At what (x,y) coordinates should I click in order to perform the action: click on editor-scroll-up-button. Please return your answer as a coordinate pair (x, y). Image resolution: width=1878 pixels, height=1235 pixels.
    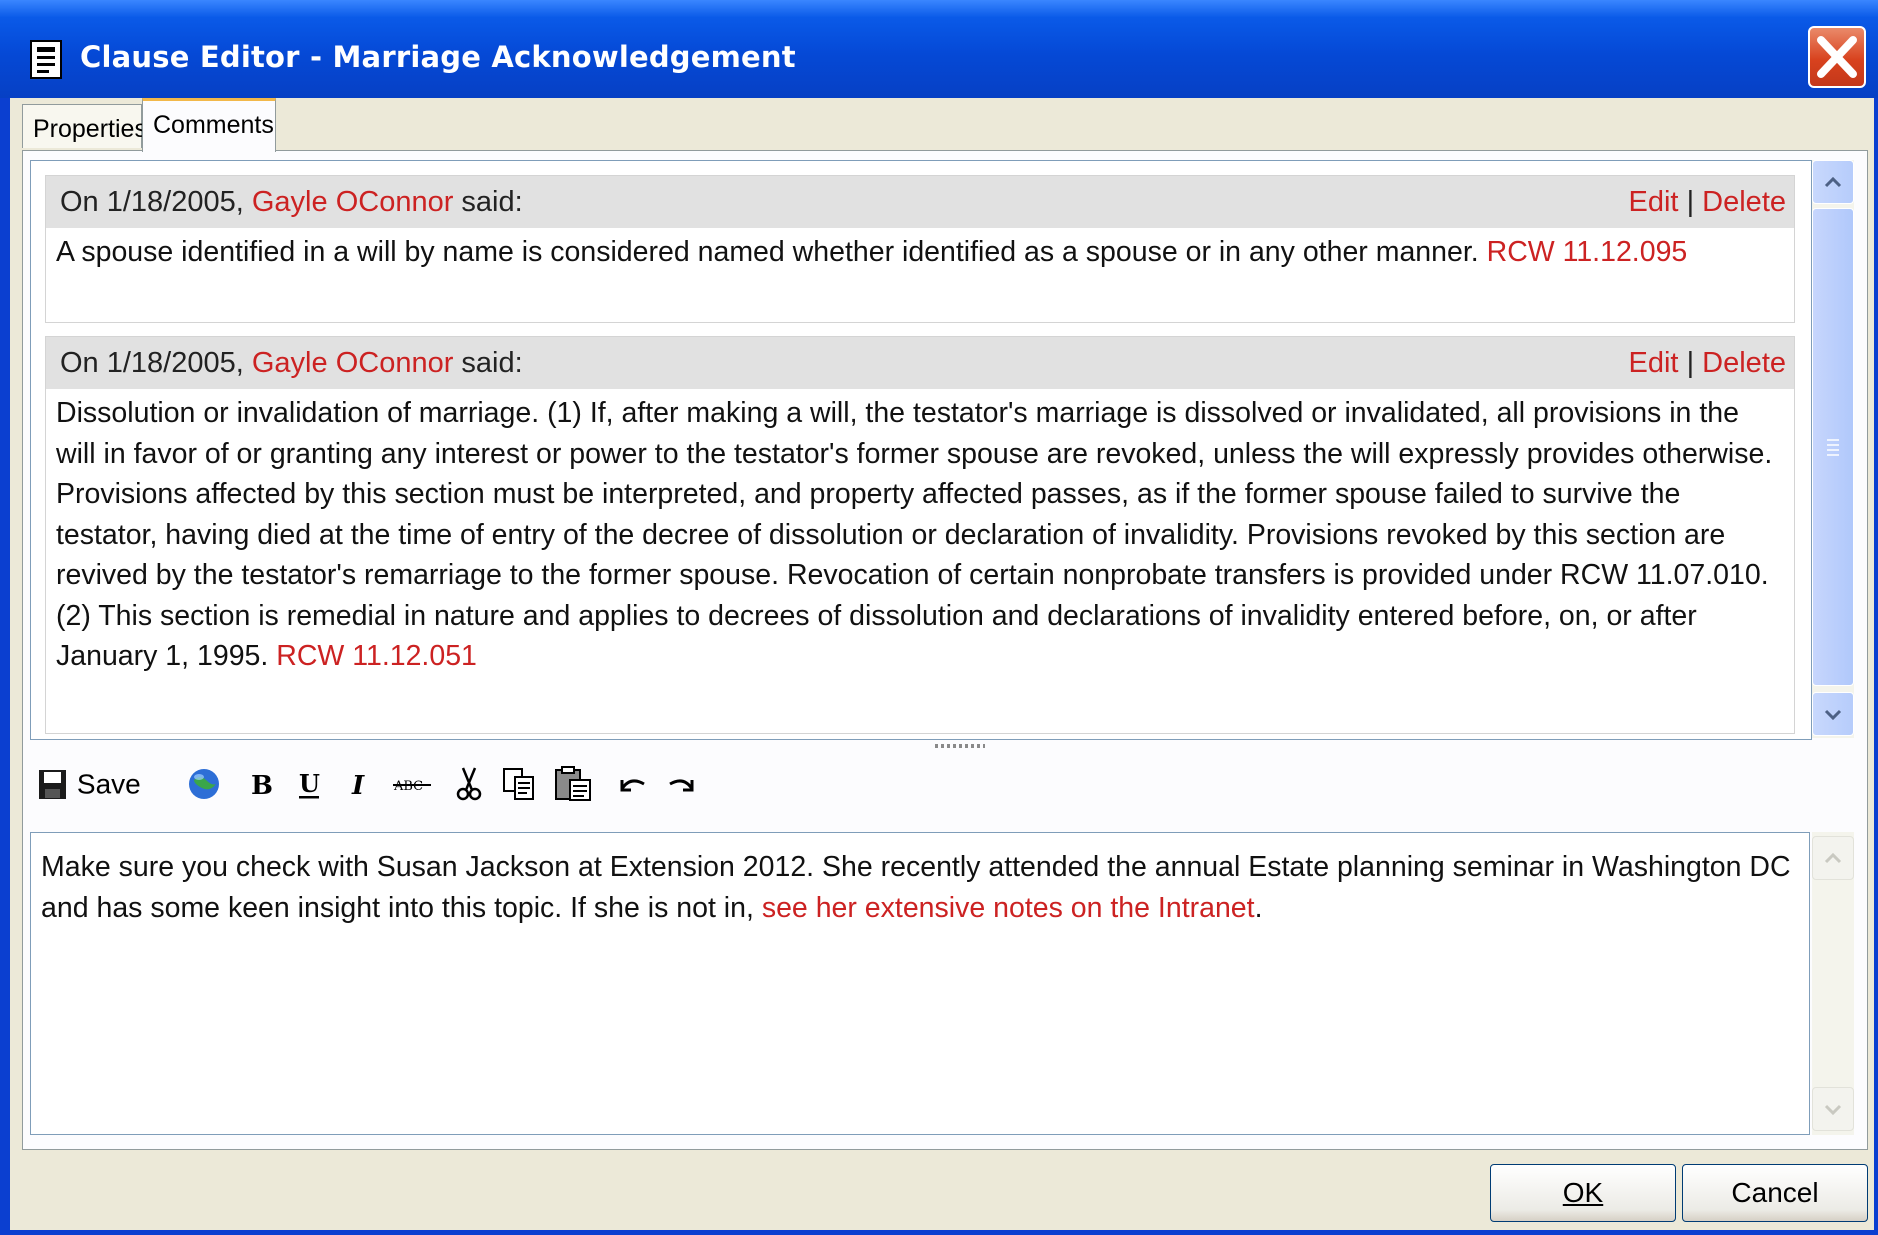
    Looking at the image, I should click on (1833, 858).